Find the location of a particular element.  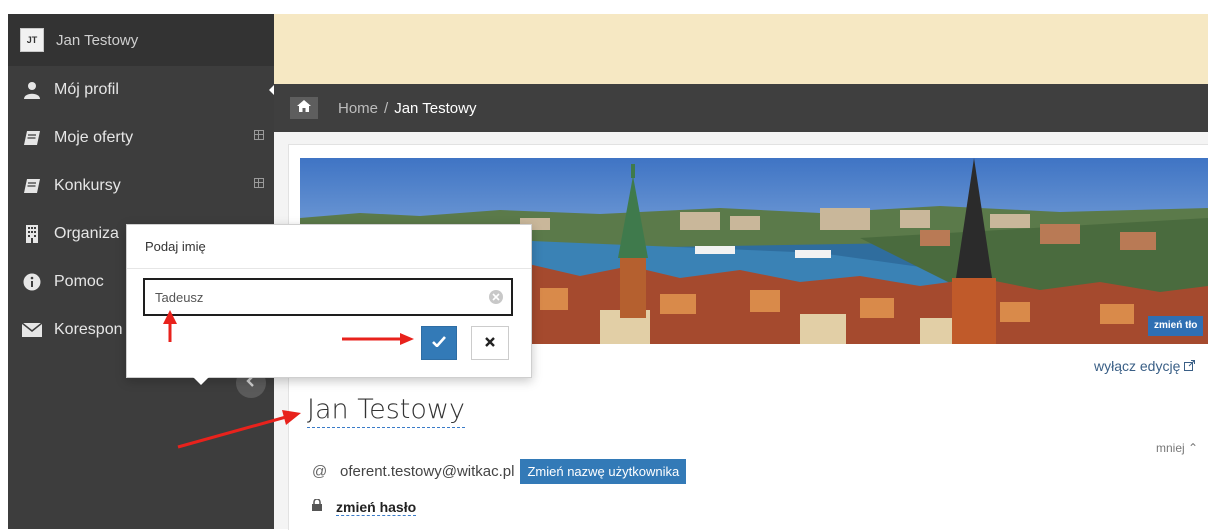

at-icon: @ is located at coordinates (320, 471).